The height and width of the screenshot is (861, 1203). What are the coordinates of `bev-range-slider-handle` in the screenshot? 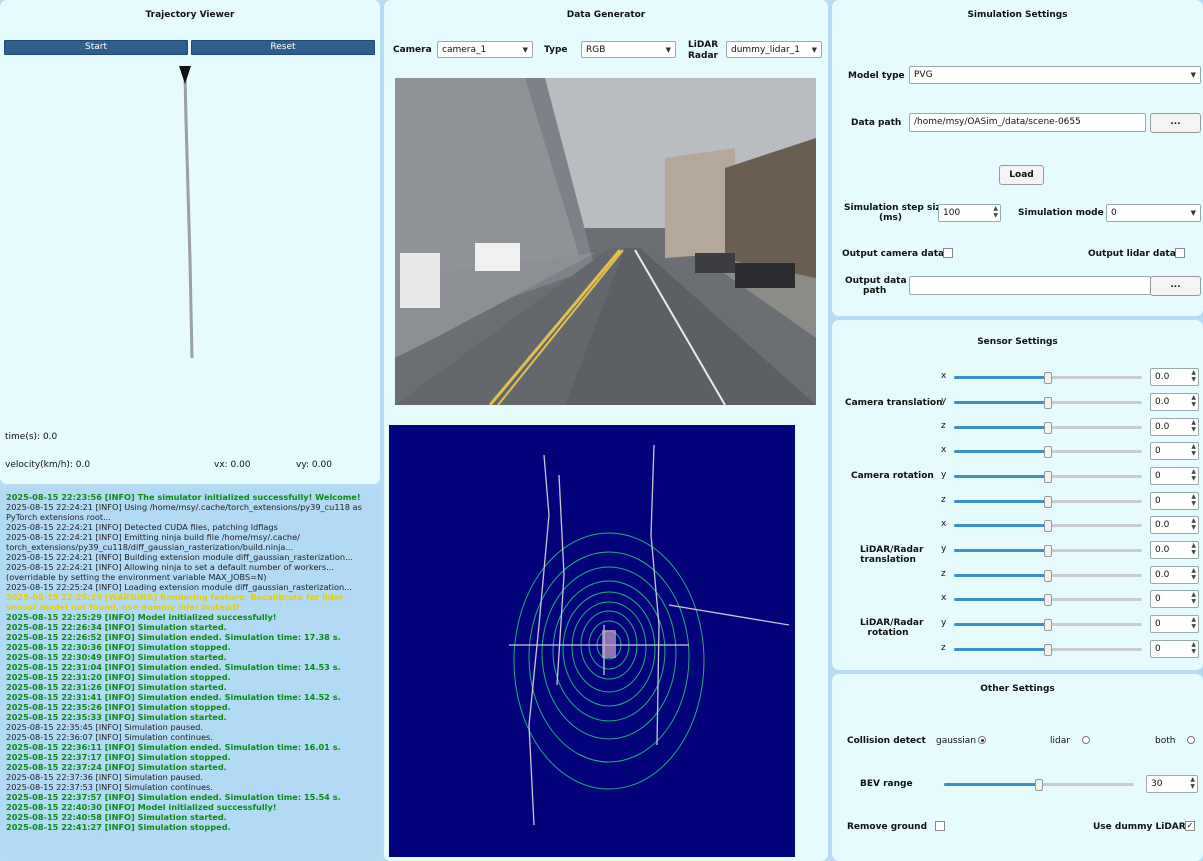 It's located at (1039, 785).